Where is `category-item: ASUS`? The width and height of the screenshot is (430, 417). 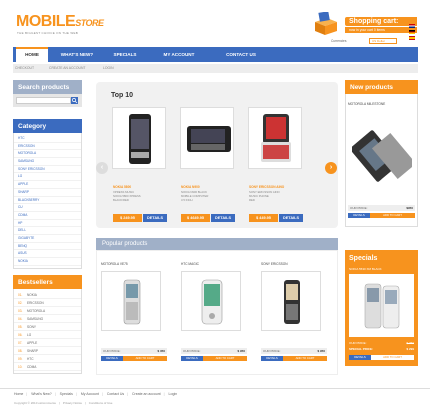
category-item: ASUS is located at coordinates (47, 254).